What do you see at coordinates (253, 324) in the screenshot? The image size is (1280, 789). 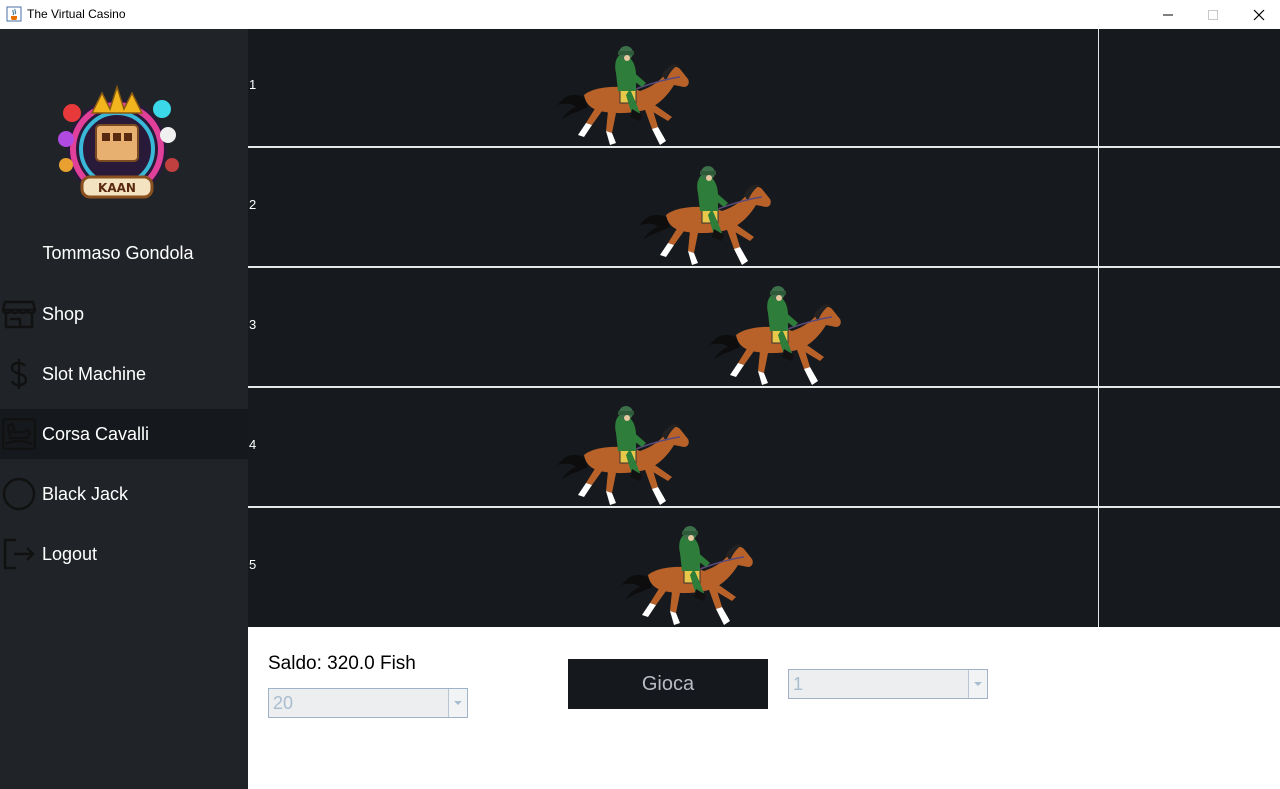 I see `lane-number: 3` at bounding box center [253, 324].